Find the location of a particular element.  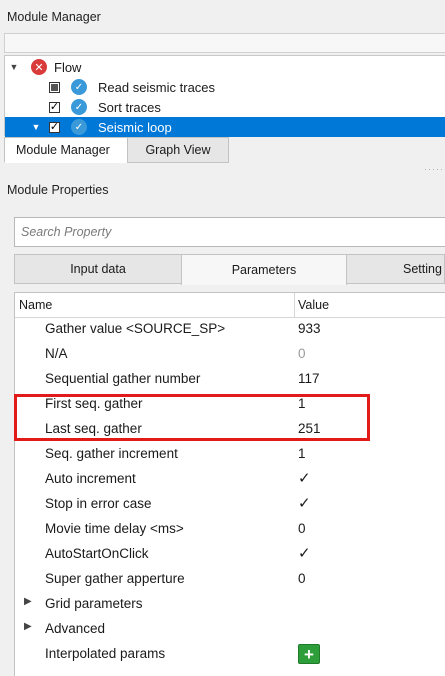

search-property-input: Search Property is located at coordinates (229, 232).